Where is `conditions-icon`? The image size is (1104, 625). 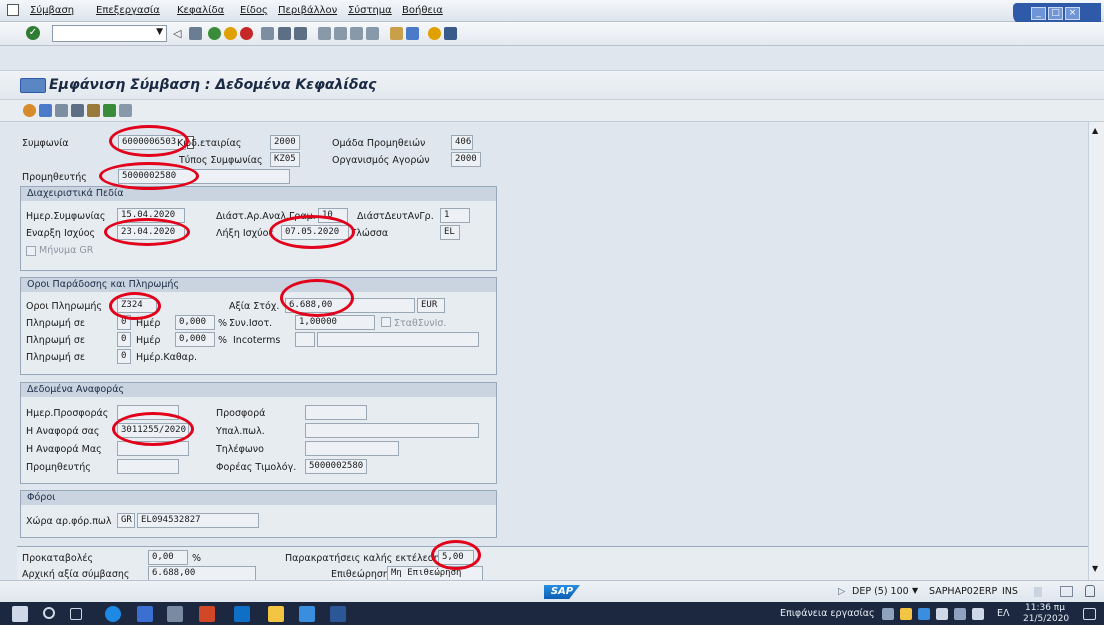 conditions-icon is located at coordinates (93, 110).